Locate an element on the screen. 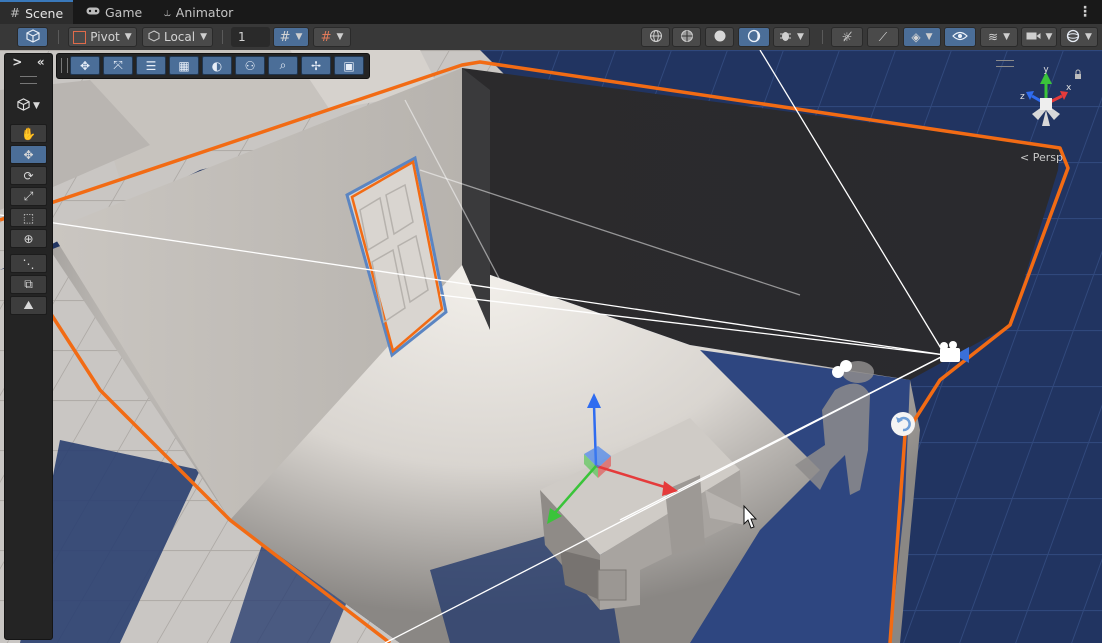  local-label: Local is located at coordinates (179, 37).